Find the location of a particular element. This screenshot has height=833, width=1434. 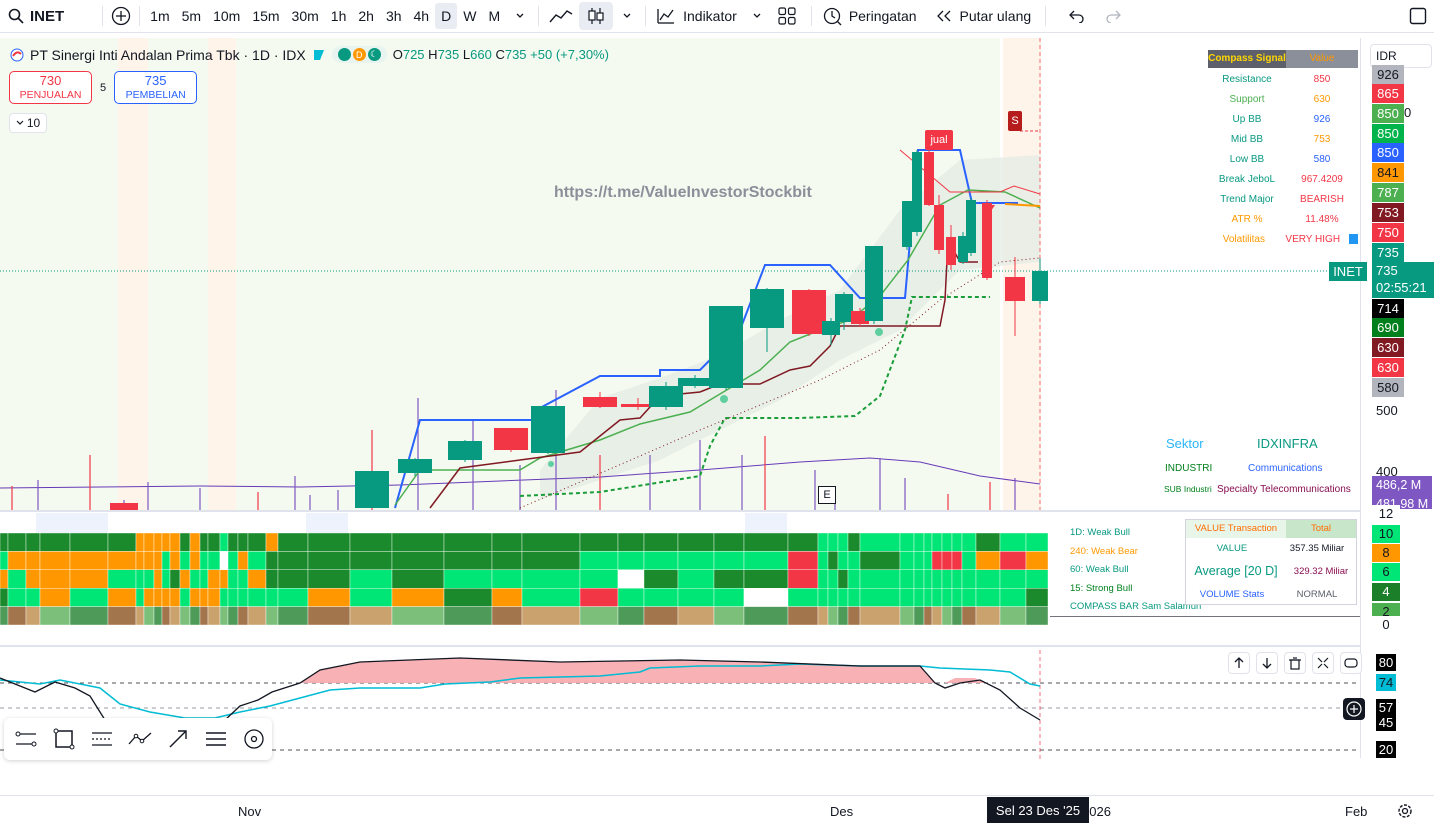

interval-1h: 1h is located at coordinates (339, 16).